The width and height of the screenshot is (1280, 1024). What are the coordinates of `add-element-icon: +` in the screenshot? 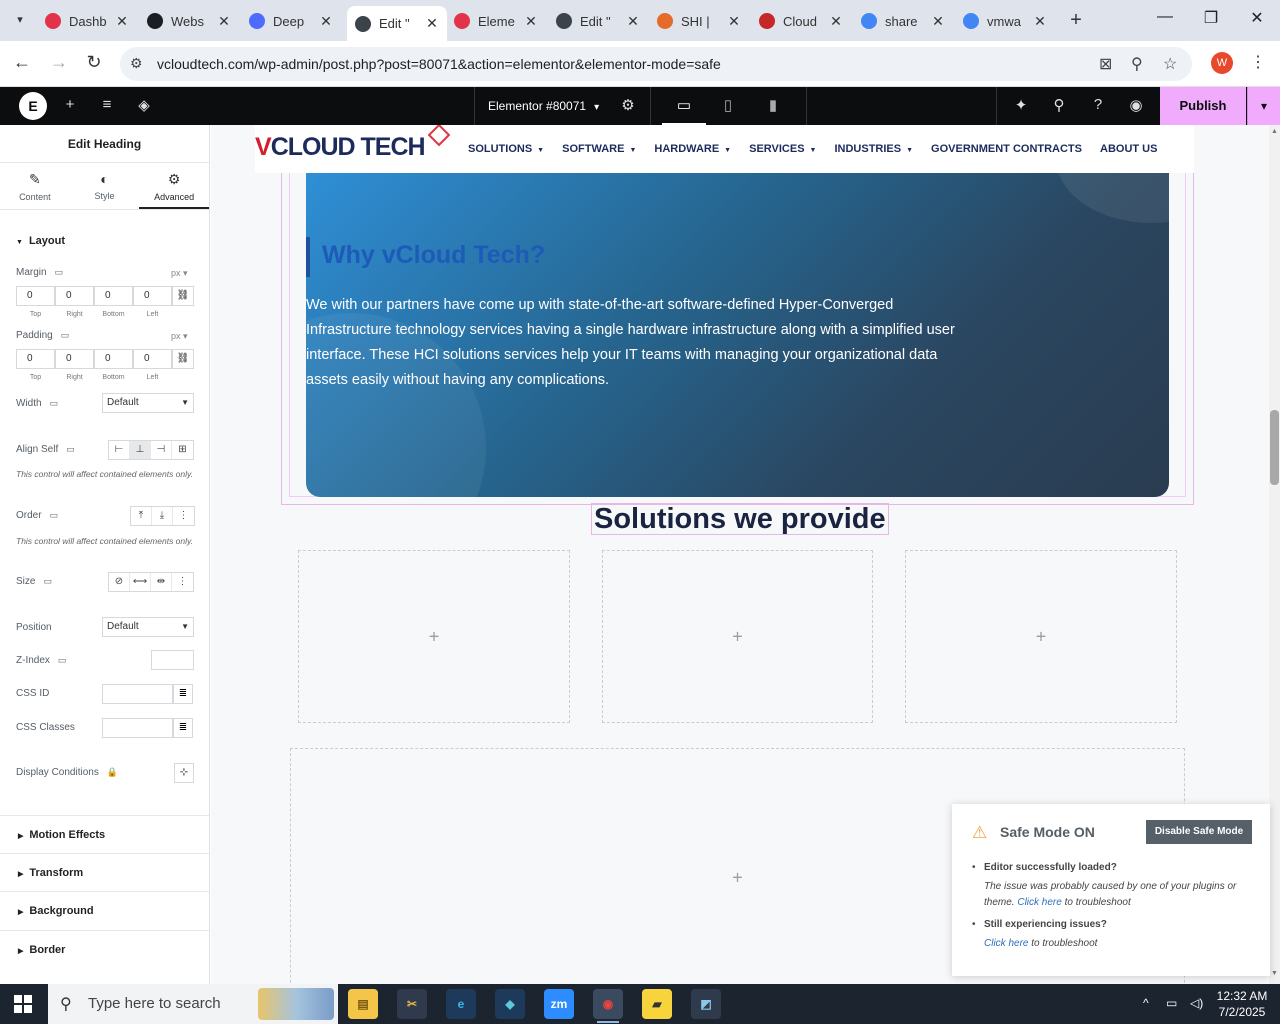 It's located at (70, 104).